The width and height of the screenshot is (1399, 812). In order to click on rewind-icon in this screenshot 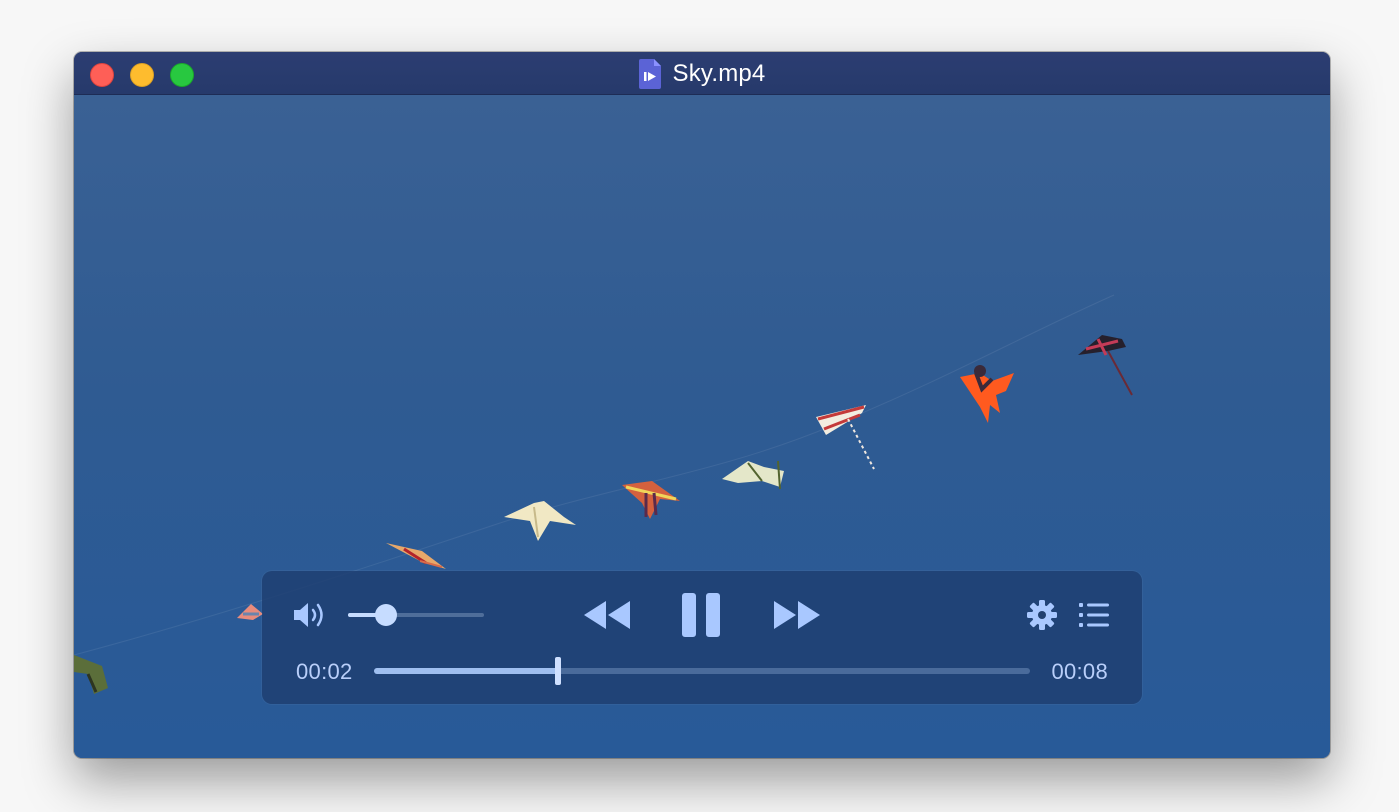, I will do `click(607, 615)`.